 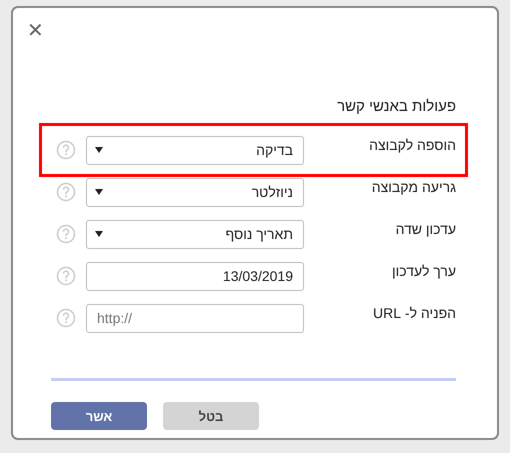 What do you see at coordinates (423, 270) in the screenshot?
I see `field-label: ערך לעדכון` at bounding box center [423, 270].